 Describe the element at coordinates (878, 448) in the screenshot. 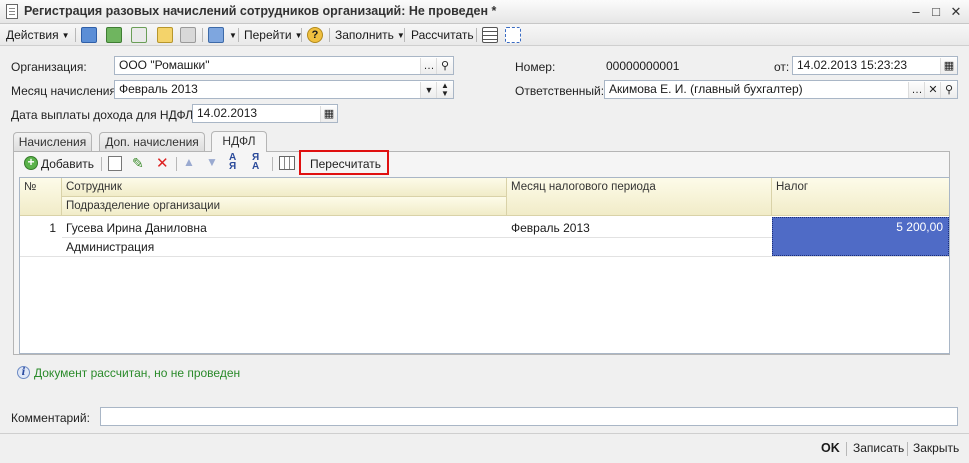

I see `save-button: Записать` at that location.